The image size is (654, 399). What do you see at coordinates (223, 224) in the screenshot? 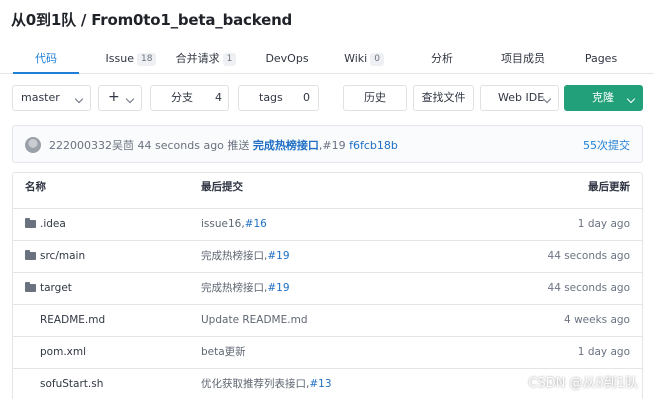
I see `commit-message: issue16,` at bounding box center [223, 224].